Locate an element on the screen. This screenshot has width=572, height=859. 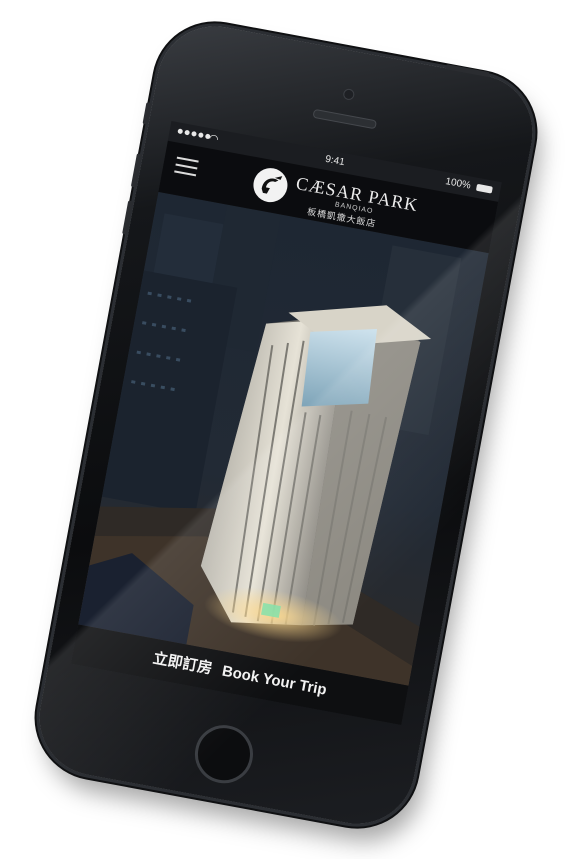
book-label-en: Book Your Trip is located at coordinates (274, 680).